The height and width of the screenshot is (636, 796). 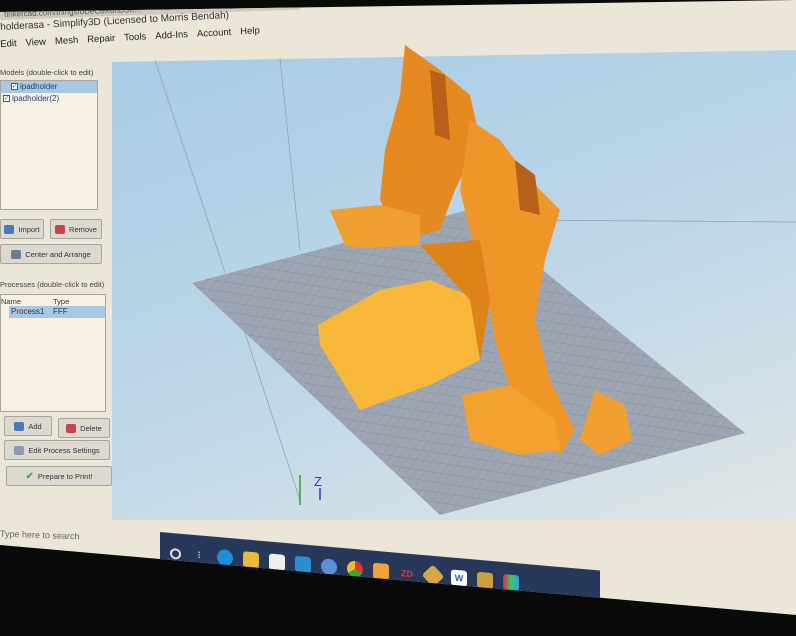 What do you see at coordinates (381, 571) in the screenshot?
I see `outlook-icon` at bounding box center [381, 571].